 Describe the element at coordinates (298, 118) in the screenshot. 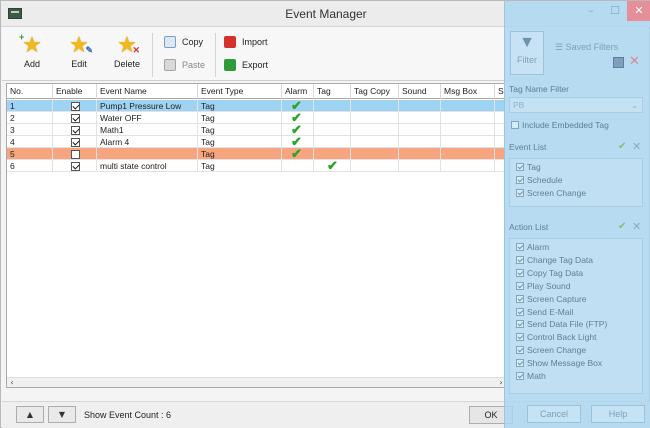

I see `cell-alarm: ✔` at that location.